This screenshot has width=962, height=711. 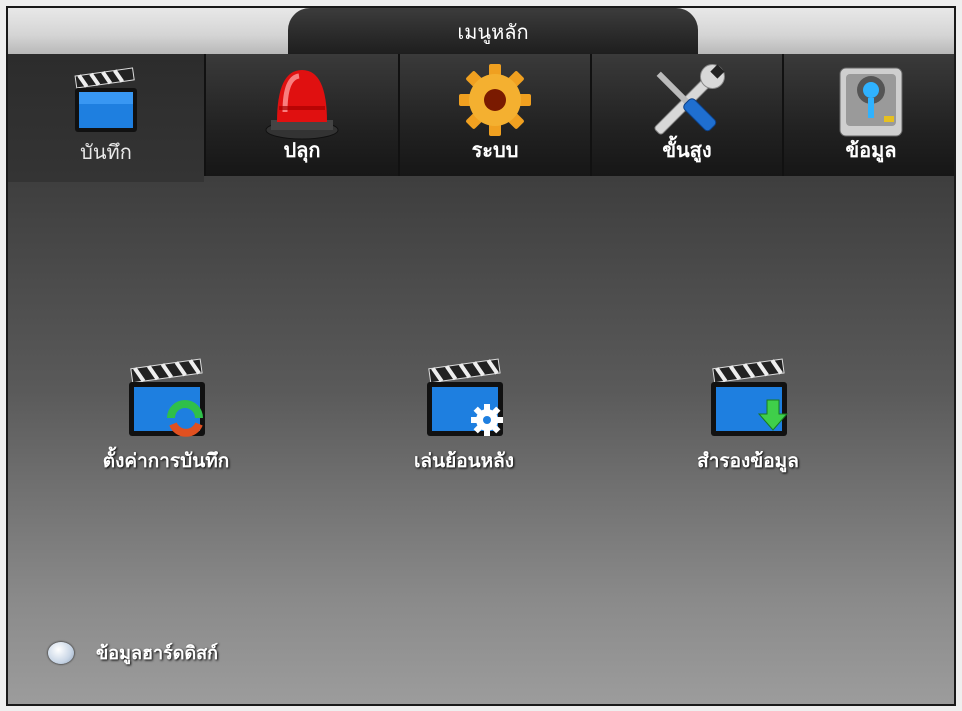 What do you see at coordinates (302, 105) in the screenshot?
I see `siren-icon` at bounding box center [302, 105].